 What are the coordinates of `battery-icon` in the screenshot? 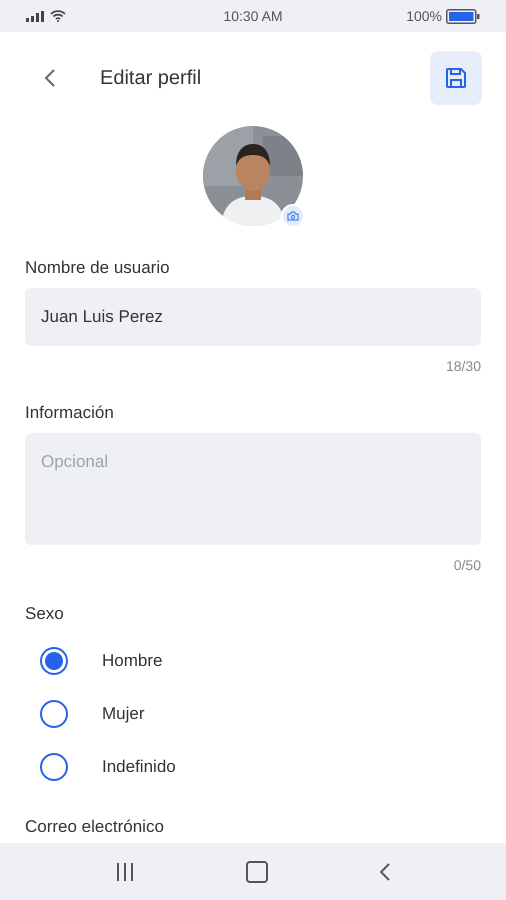 It's located at (463, 16).